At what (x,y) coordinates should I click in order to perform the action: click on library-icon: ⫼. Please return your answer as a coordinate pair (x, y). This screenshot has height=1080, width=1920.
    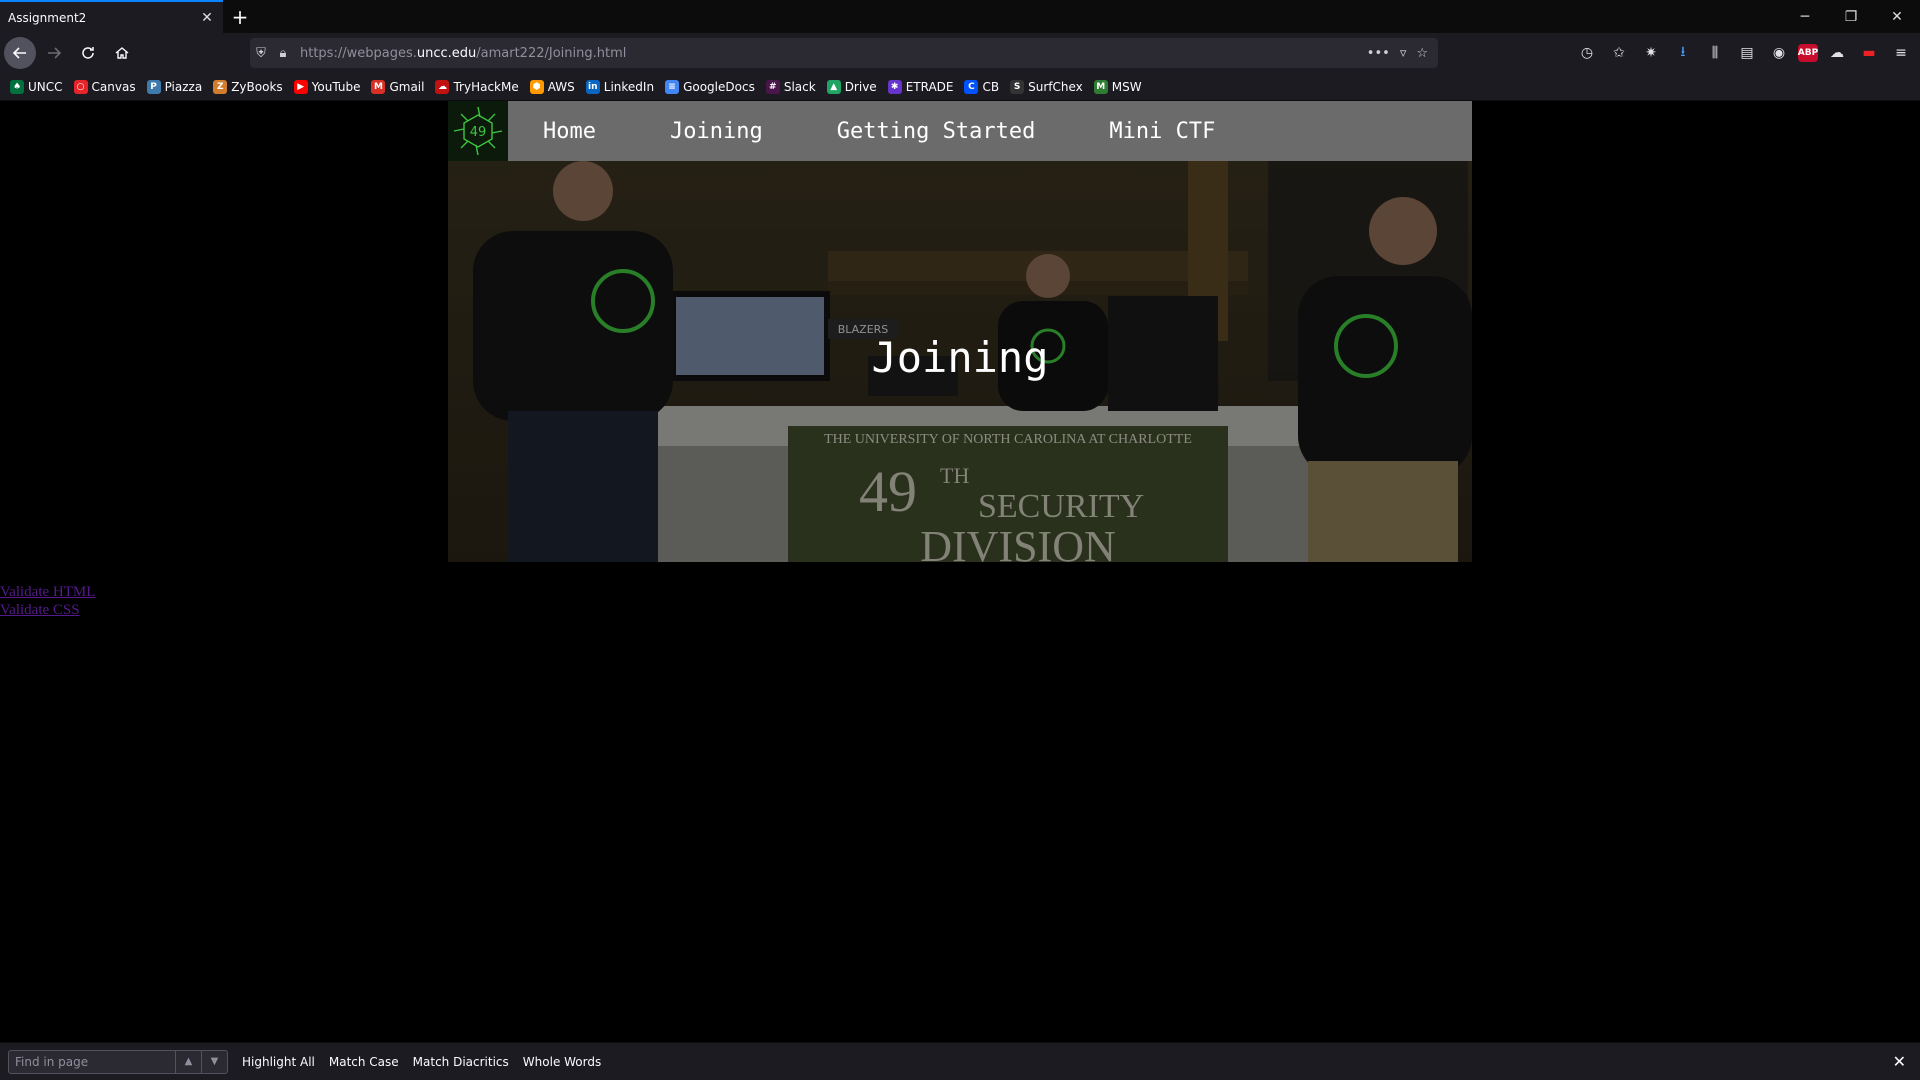
    Looking at the image, I should click on (1715, 53).